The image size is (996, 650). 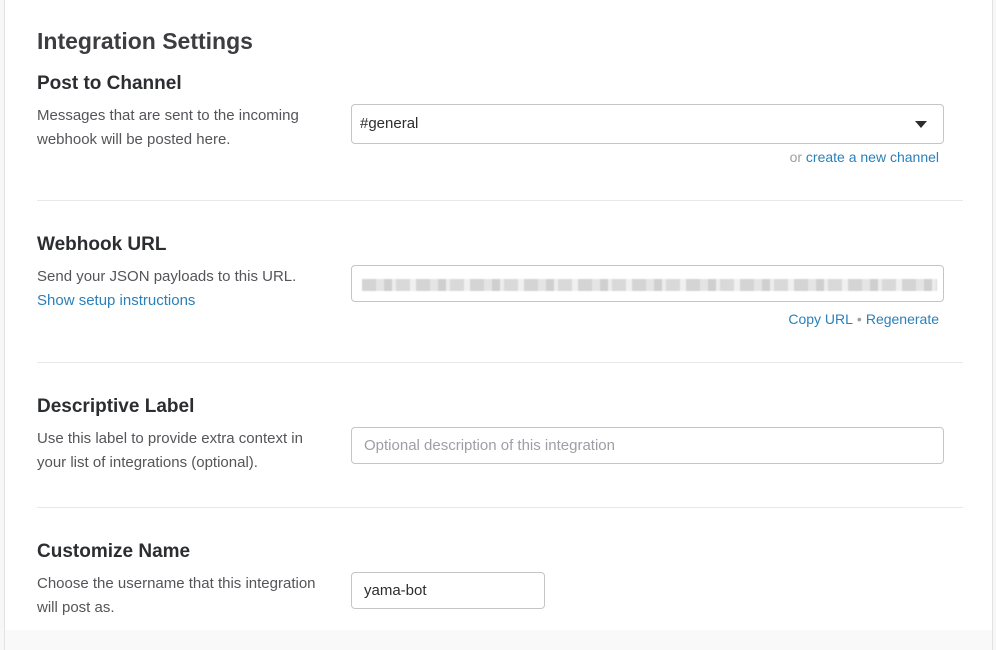 What do you see at coordinates (114, 551) in the screenshot?
I see `customize-name-heading: Customize Name` at bounding box center [114, 551].